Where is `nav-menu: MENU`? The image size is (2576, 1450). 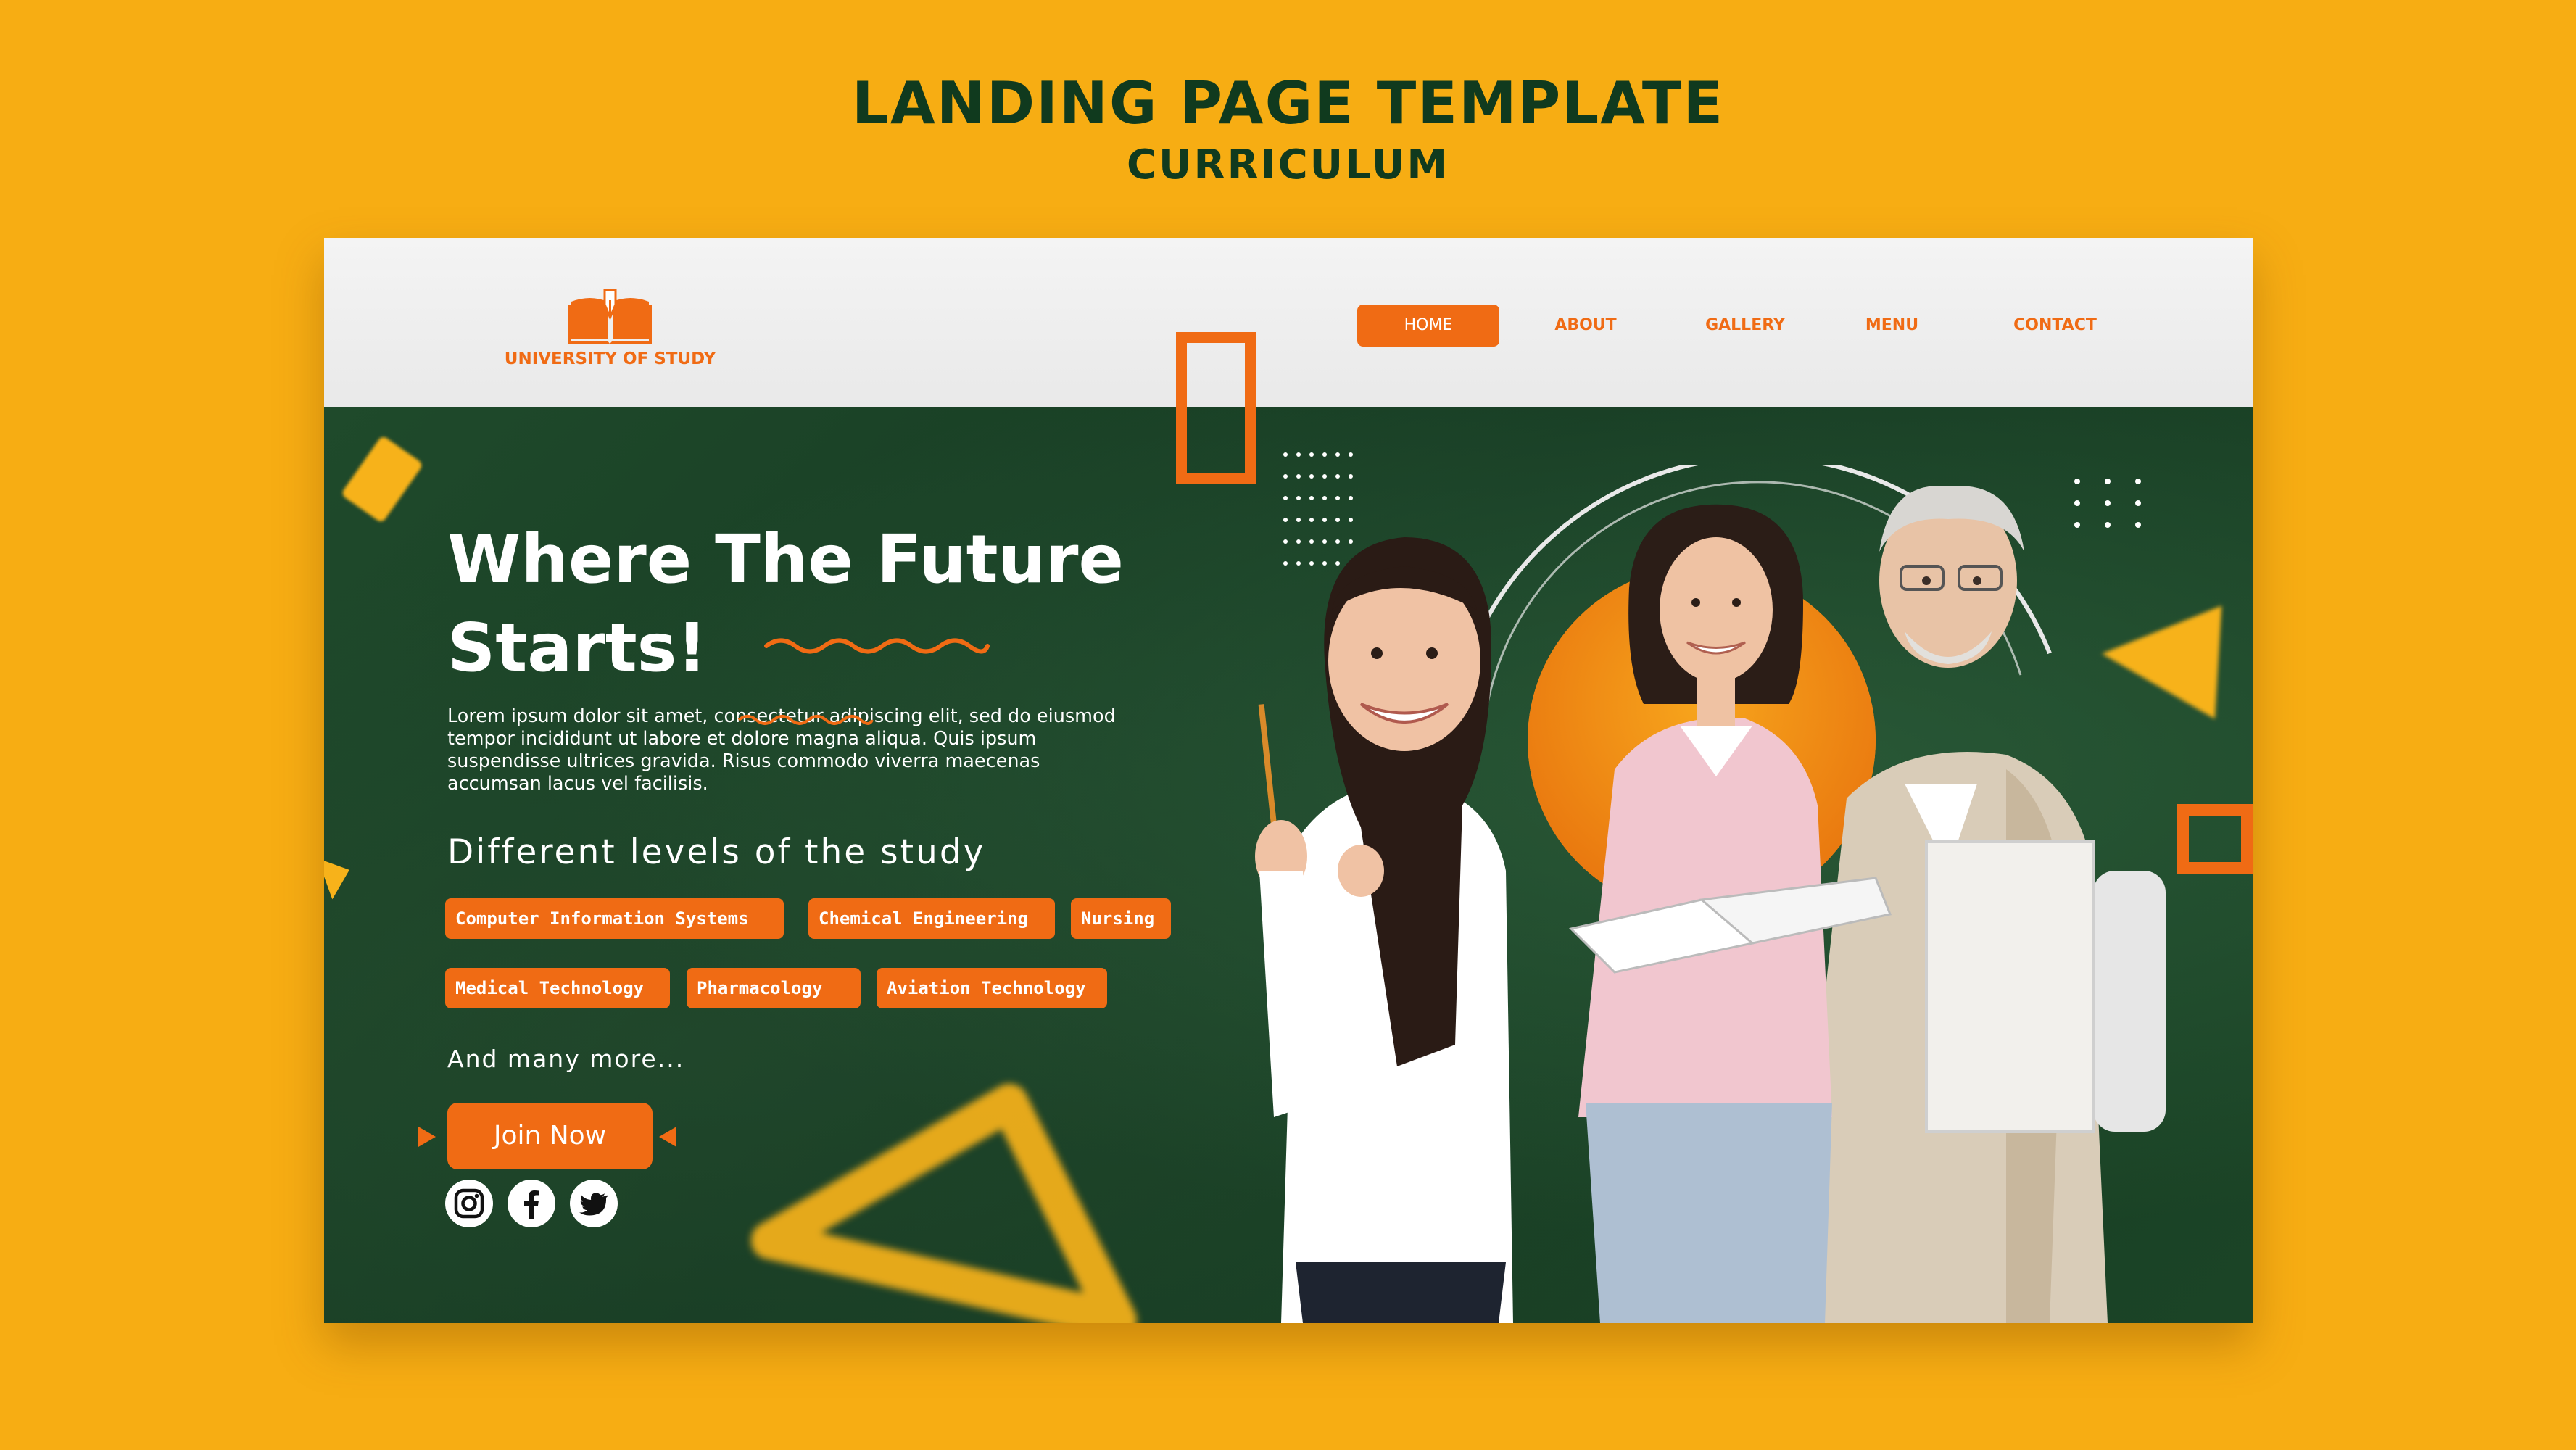
nav-menu: MENU is located at coordinates (1892, 325).